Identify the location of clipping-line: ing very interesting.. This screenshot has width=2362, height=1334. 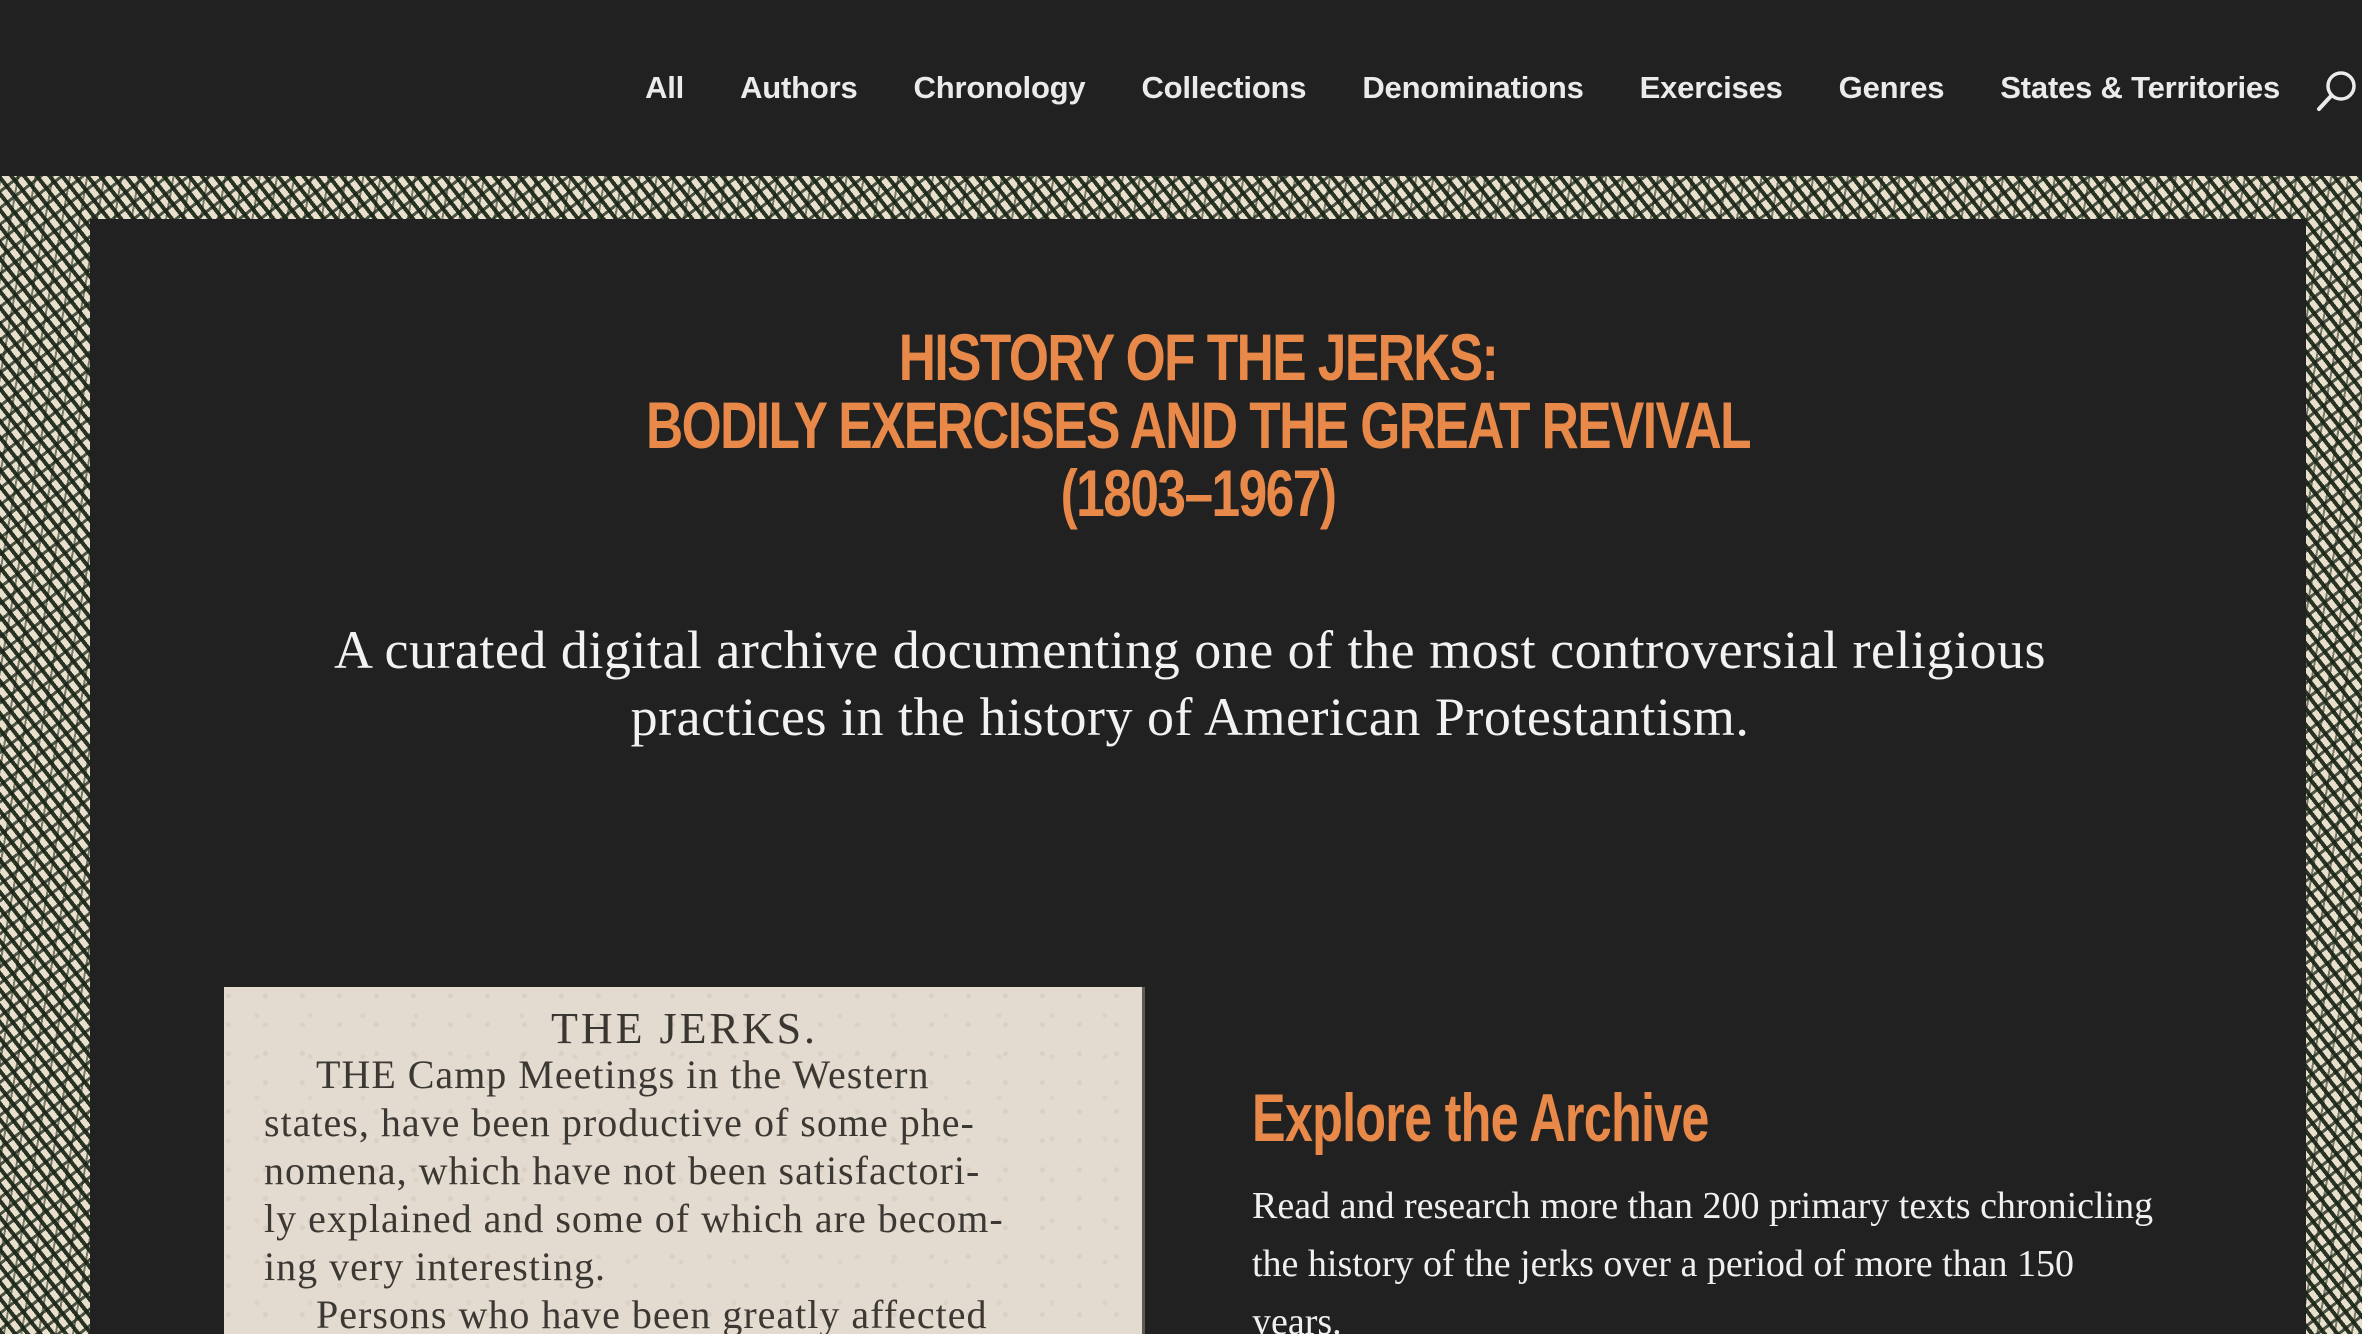
(435, 1266).